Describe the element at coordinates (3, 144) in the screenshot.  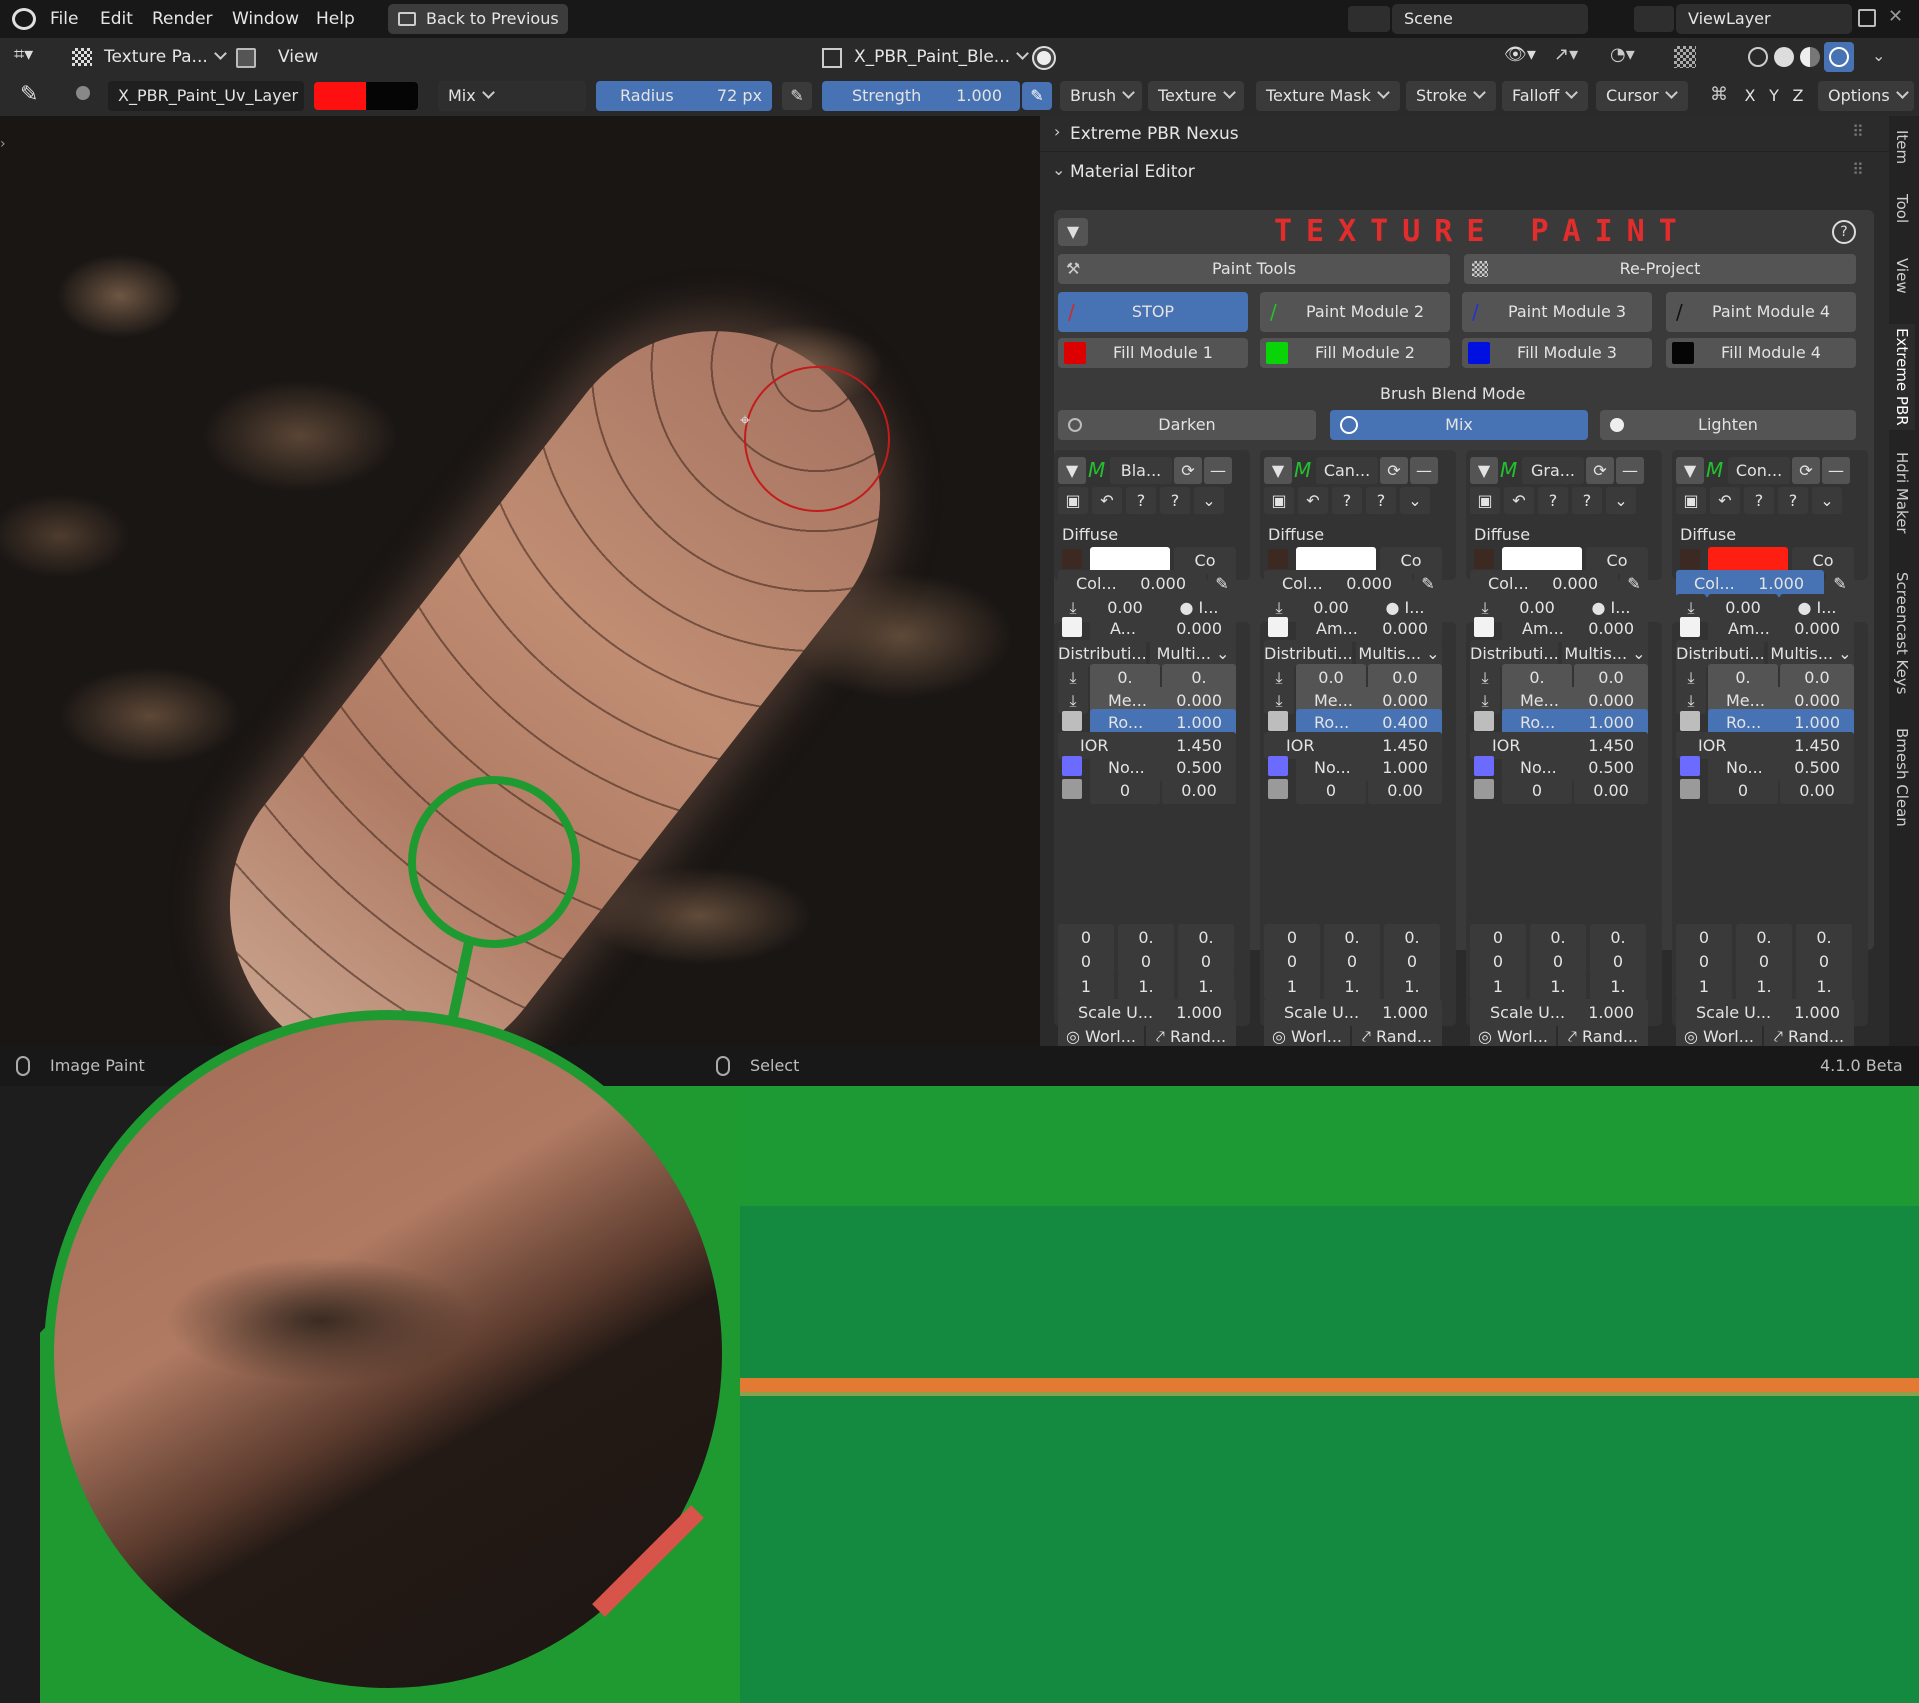
I see `expand-toolbar-icon: ›` at that location.